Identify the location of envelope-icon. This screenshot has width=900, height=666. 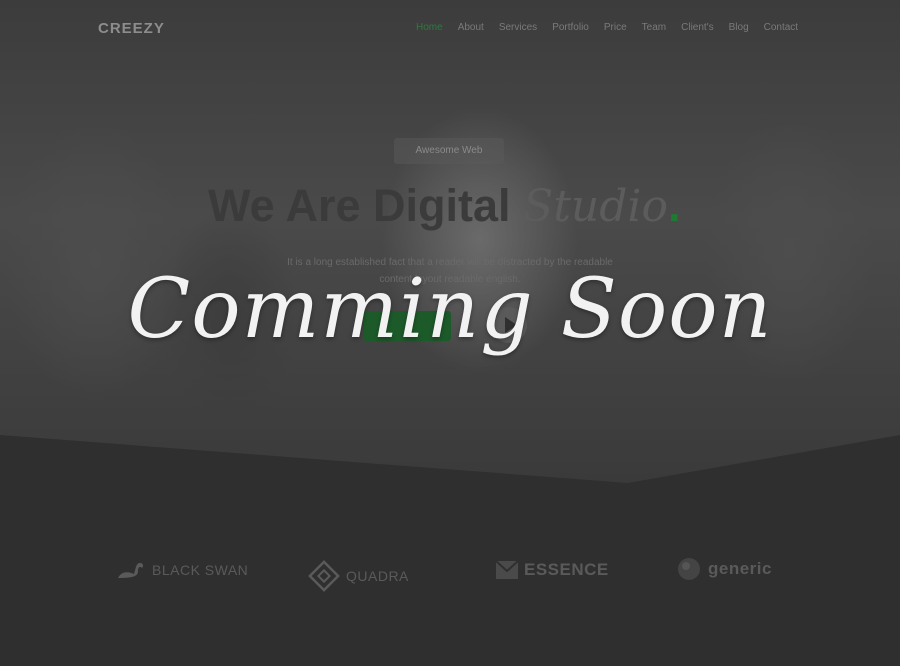
(507, 570).